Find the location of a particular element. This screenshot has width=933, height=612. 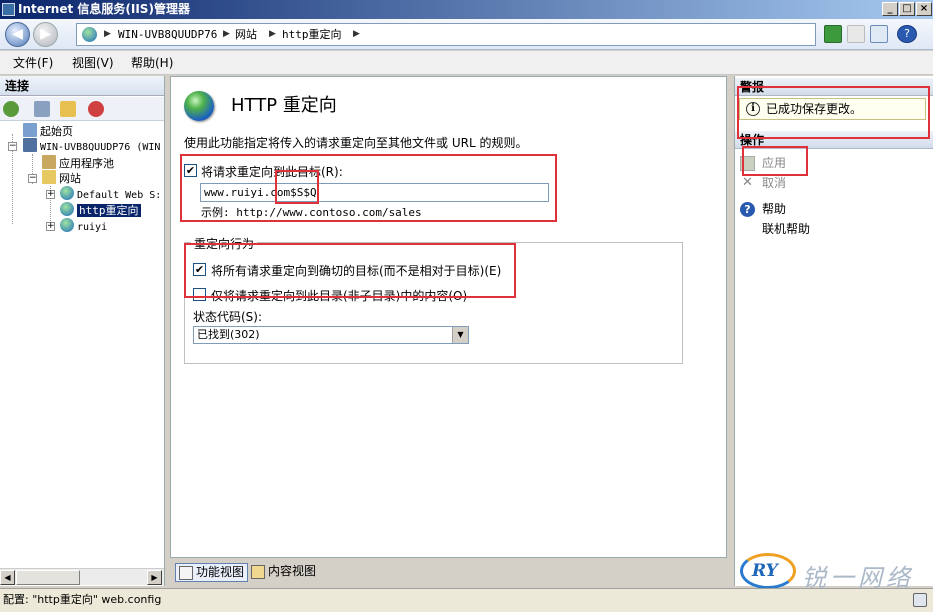

network-status-icon is located at coordinates (920, 600).